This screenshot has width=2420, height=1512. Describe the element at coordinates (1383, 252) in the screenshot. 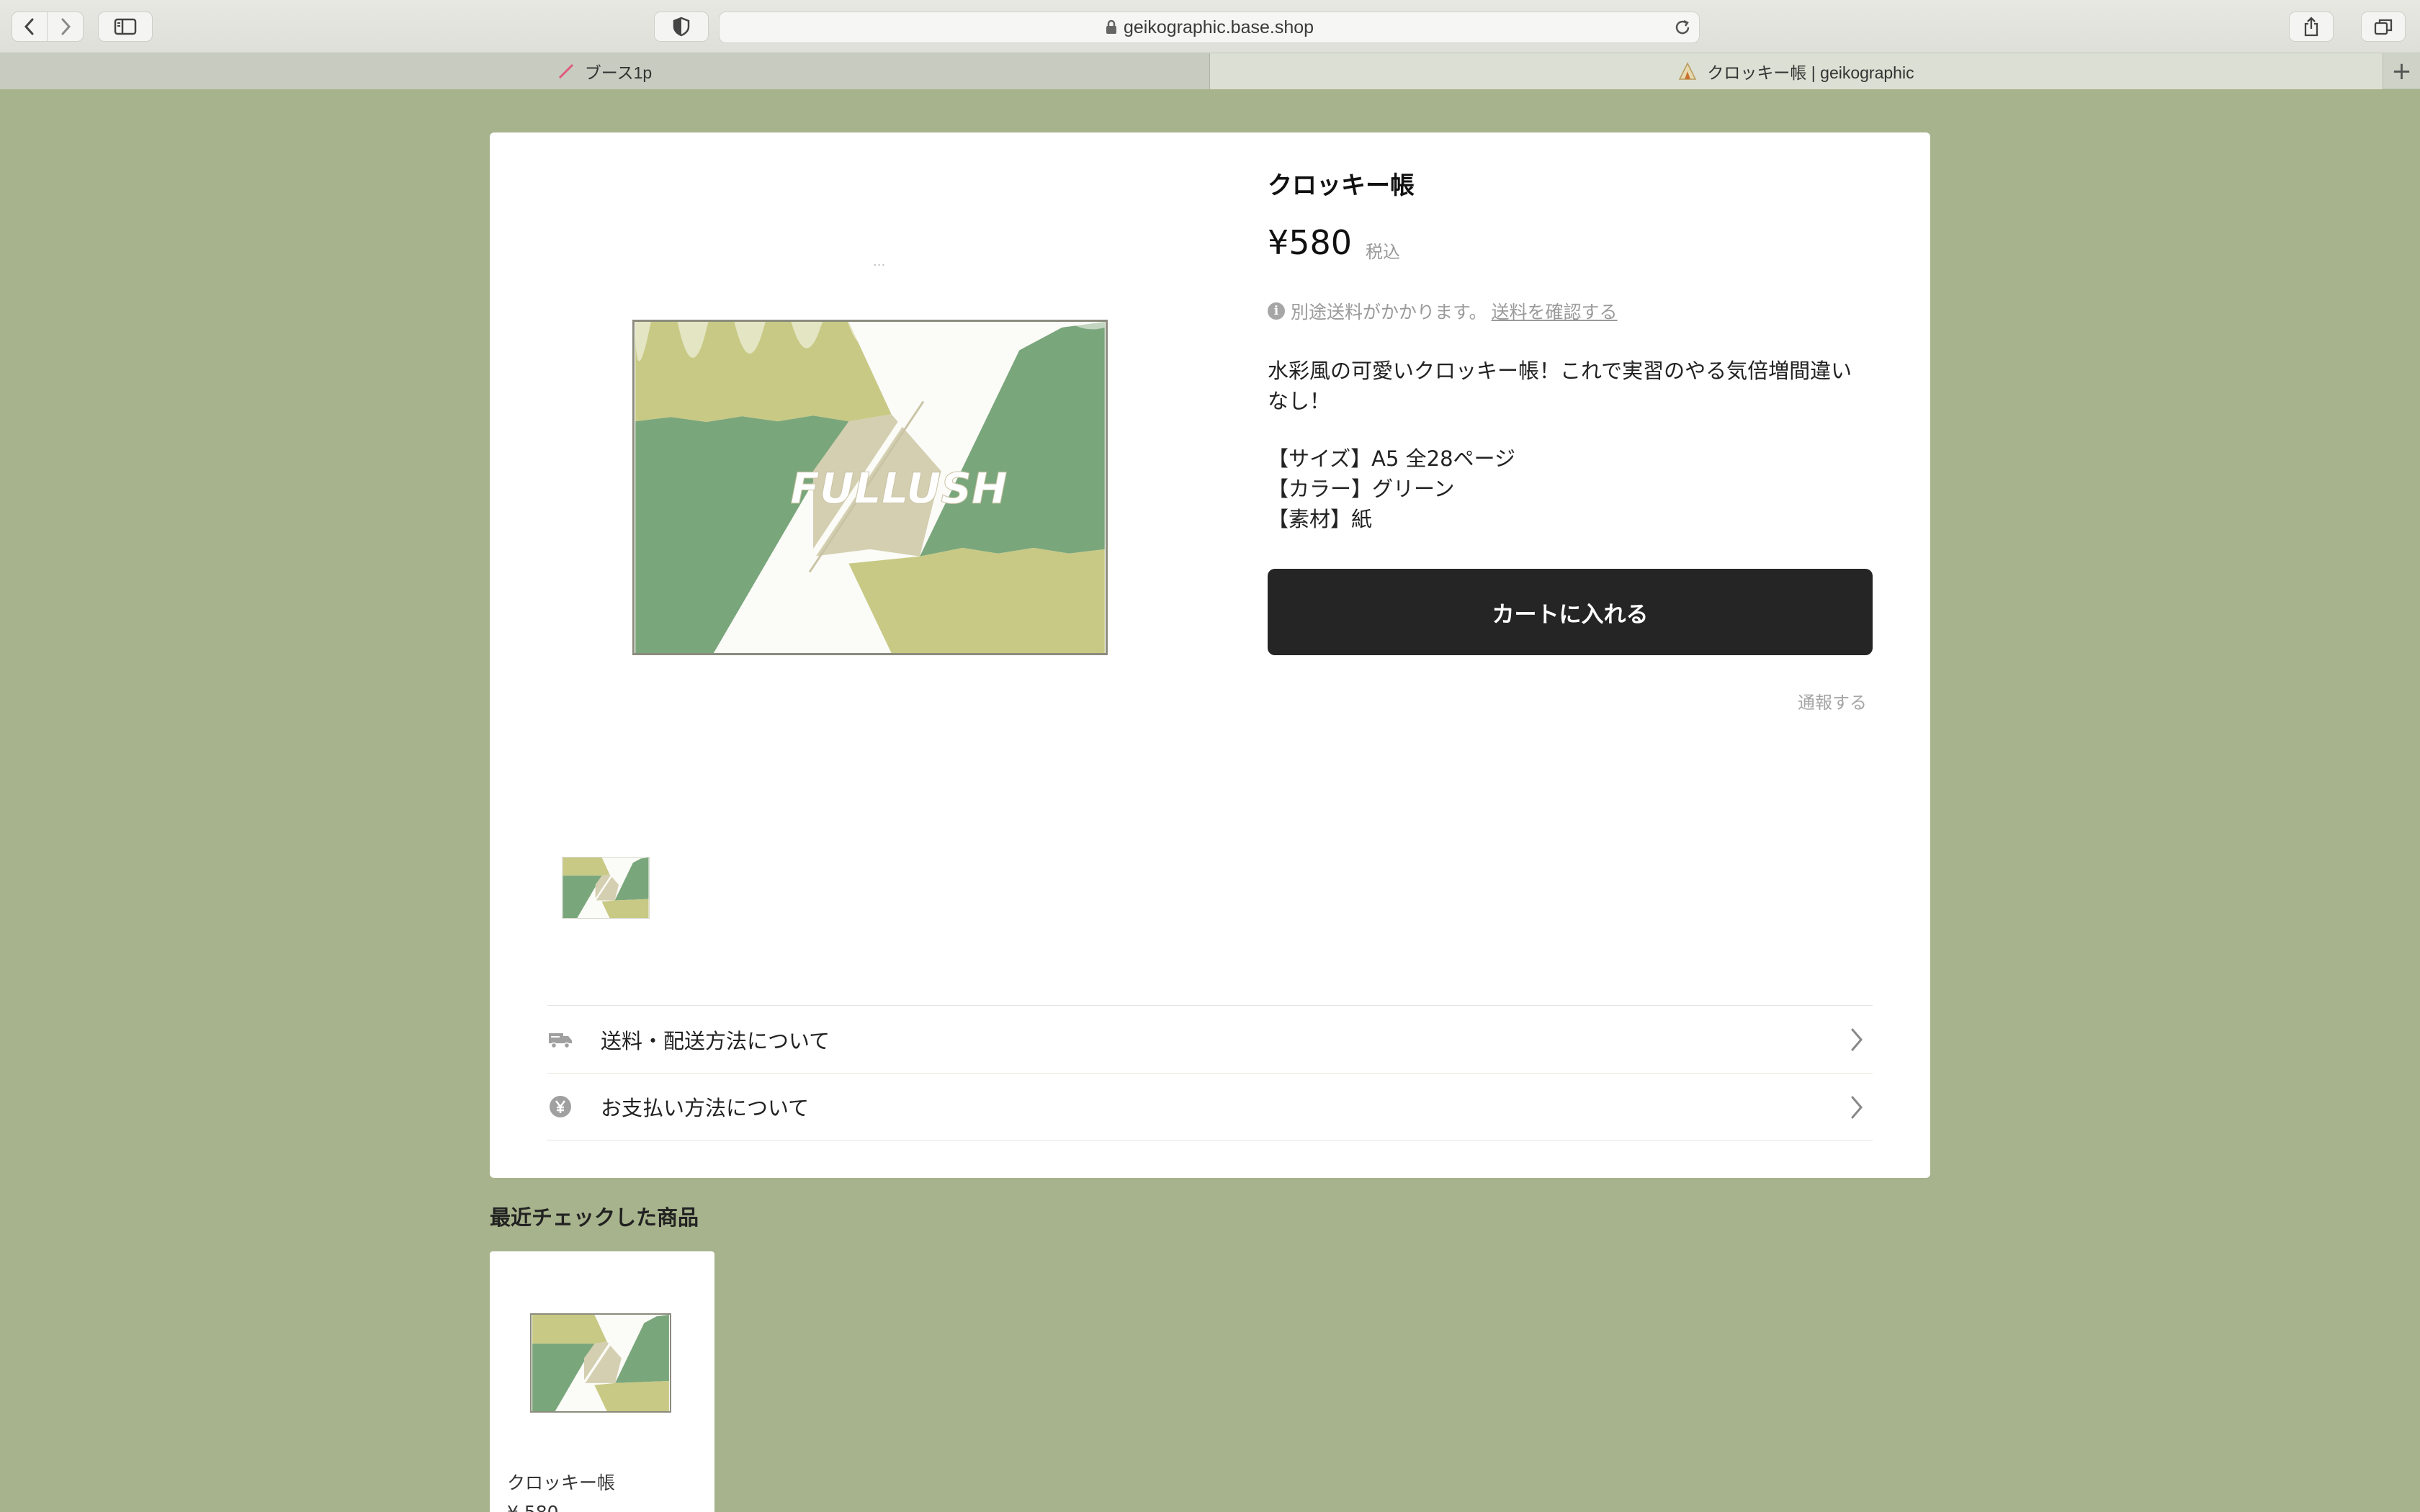

I see `tax-label: 税込` at that location.